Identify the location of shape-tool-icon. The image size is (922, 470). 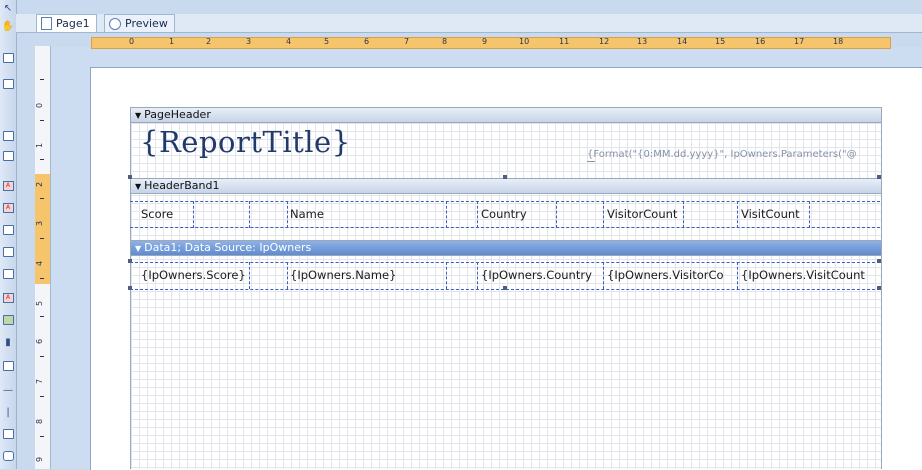
(8, 230).